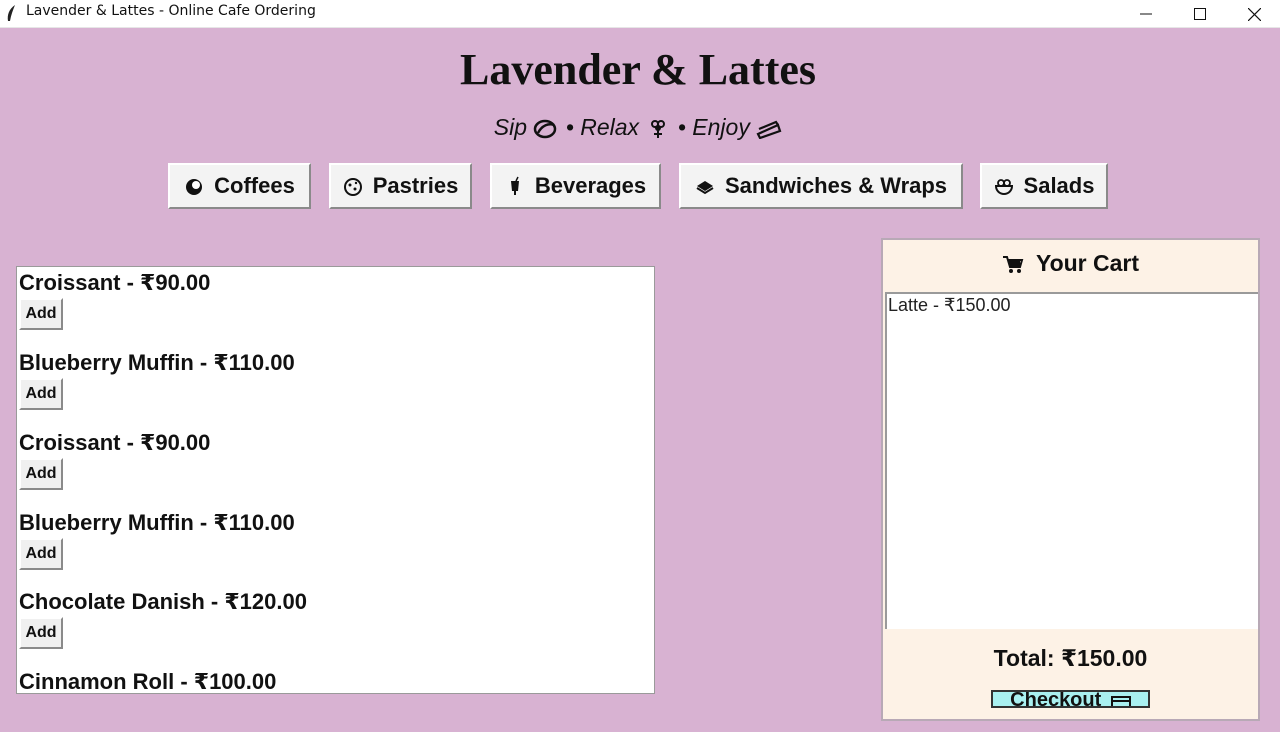 Image resolution: width=1280 pixels, height=732 pixels. I want to click on window-title: Lavender & Lattes - Online Cafe Ordering, so click(171, 11).